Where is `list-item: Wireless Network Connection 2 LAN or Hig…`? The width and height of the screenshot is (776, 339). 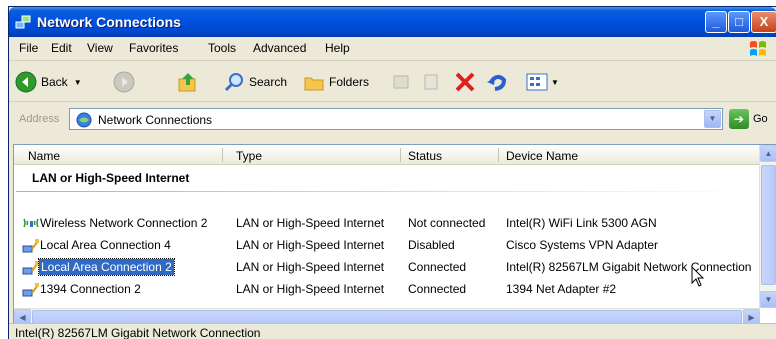 list-item: Wireless Network Connection 2 LAN or Hig… is located at coordinates (386, 223).